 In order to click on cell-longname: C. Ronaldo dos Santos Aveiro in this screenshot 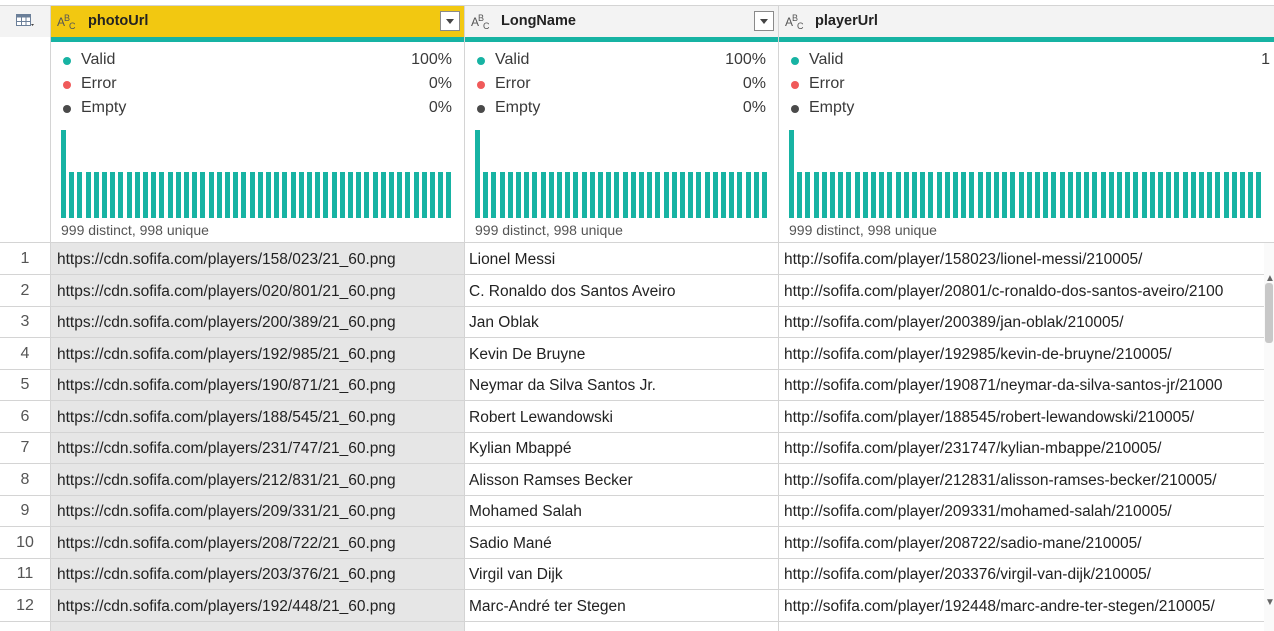, I will do `click(621, 292)`.